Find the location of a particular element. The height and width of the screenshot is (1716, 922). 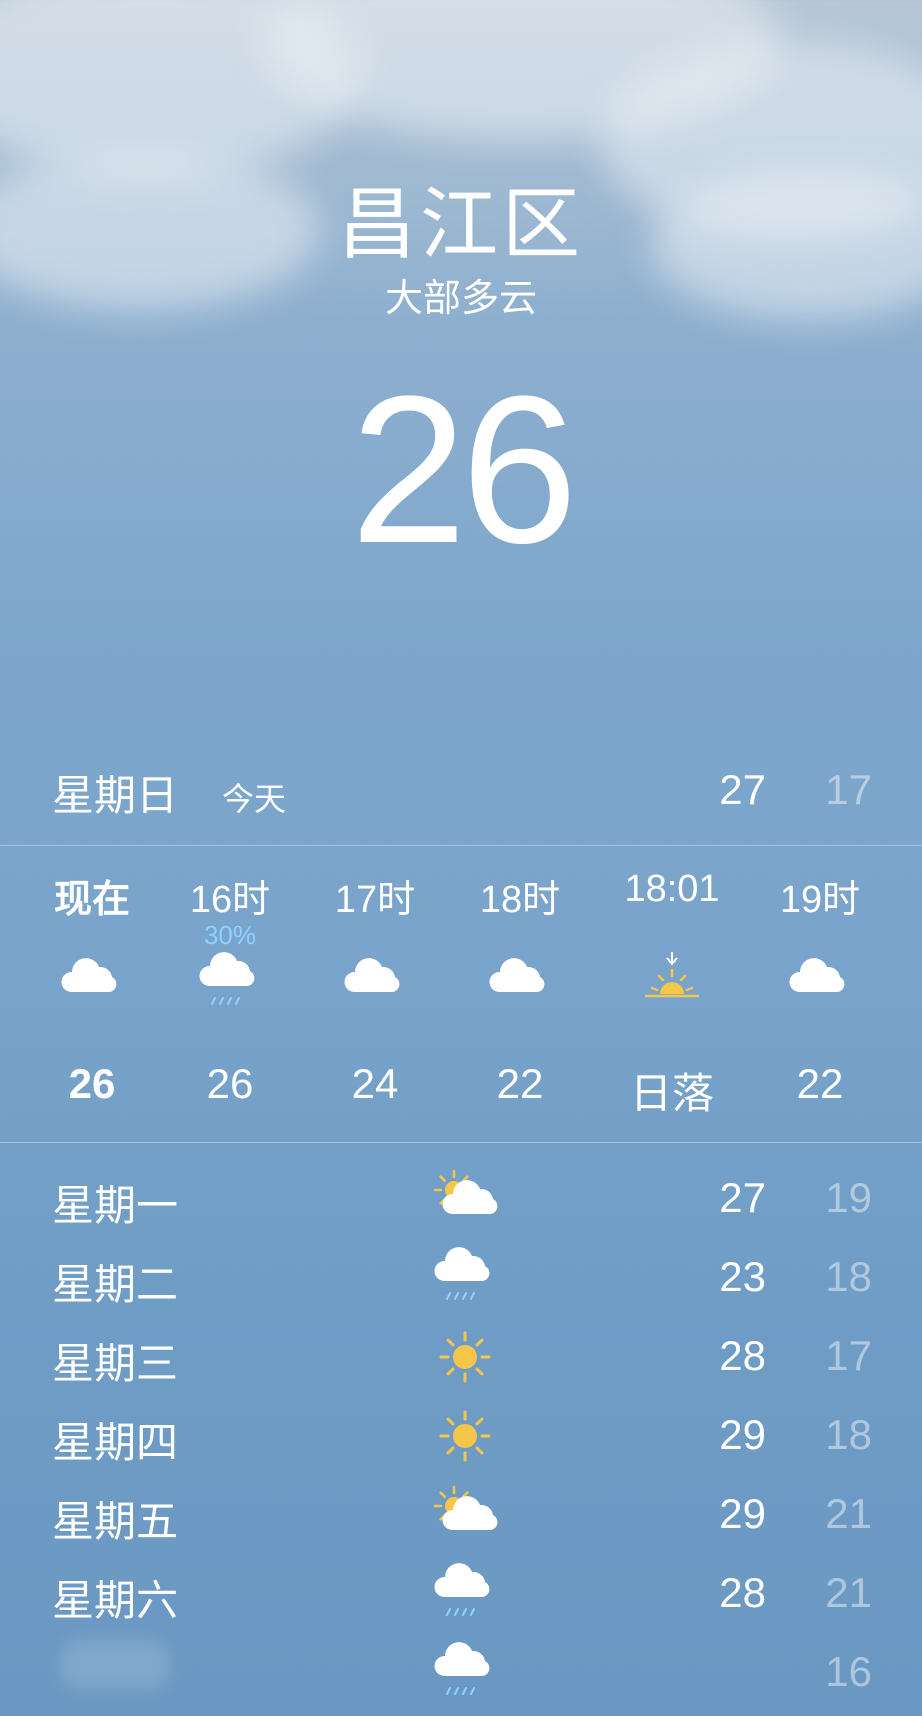

daily-day: 星期四 is located at coordinates (115, 1442).